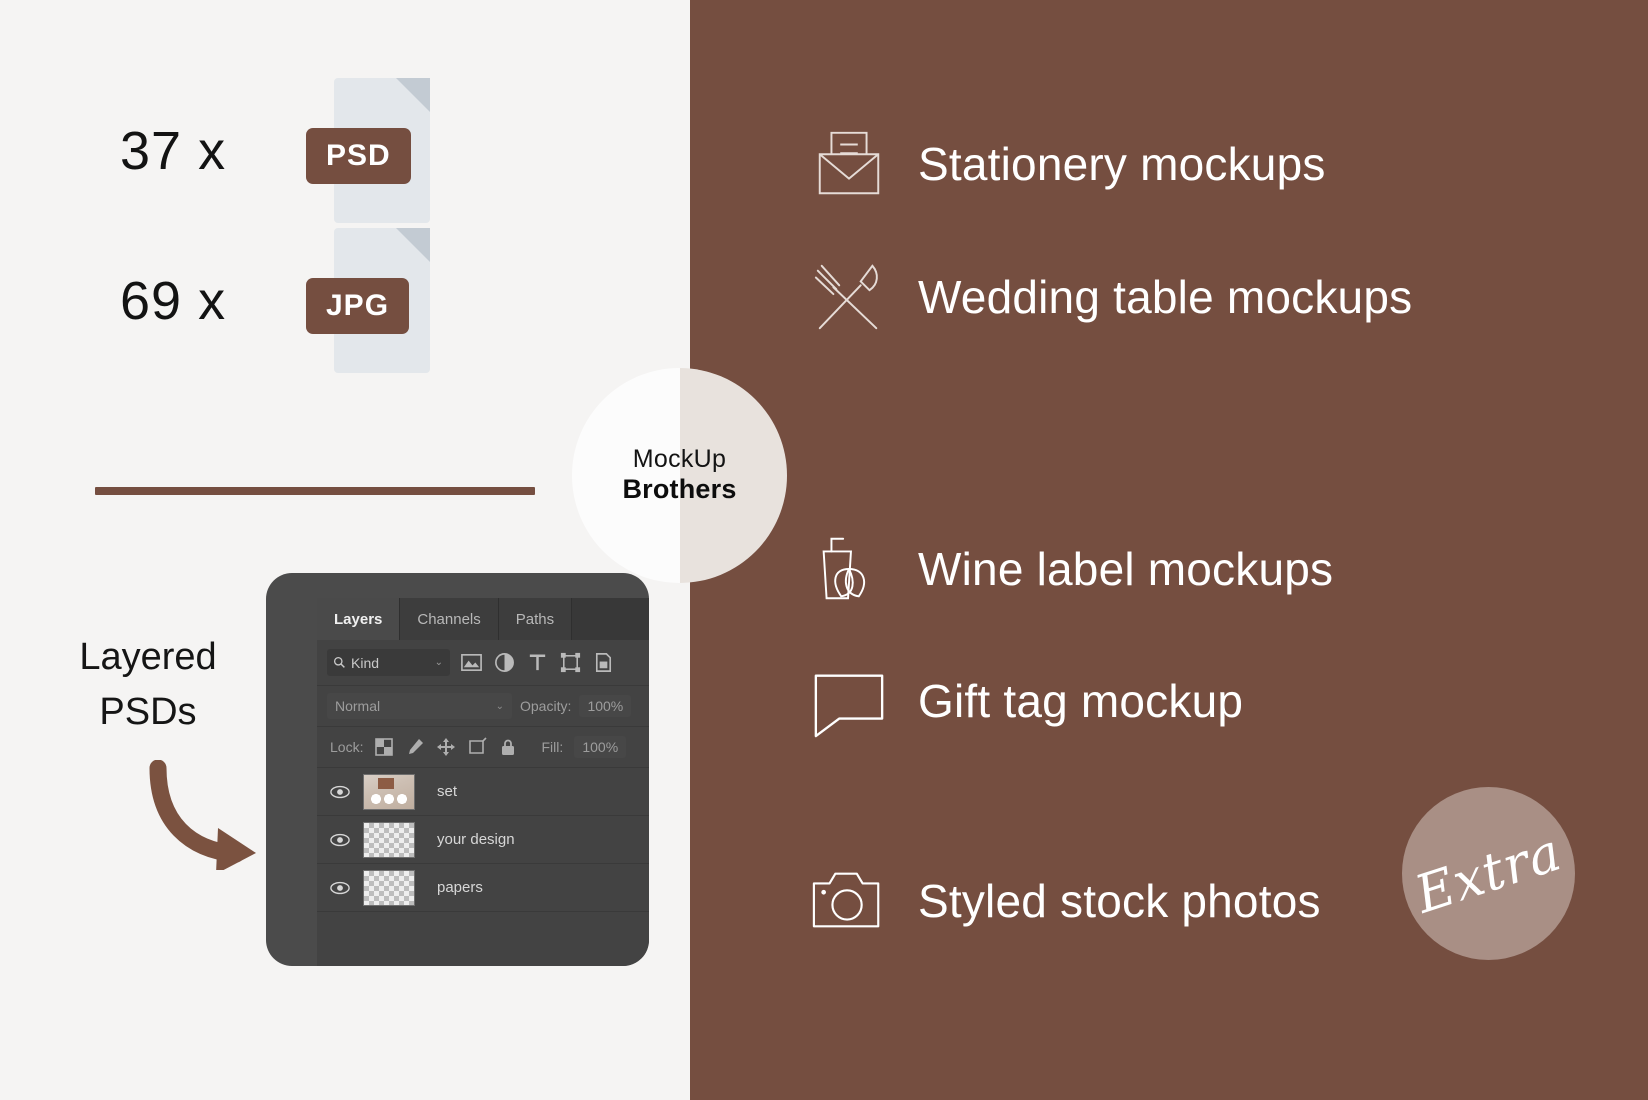 The width and height of the screenshot is (1648, 1100). What do you see at coordinates (477, 747) in the screenshot?
I see `lock-artboard-nesting-icon` at bounding box center [477, 747].